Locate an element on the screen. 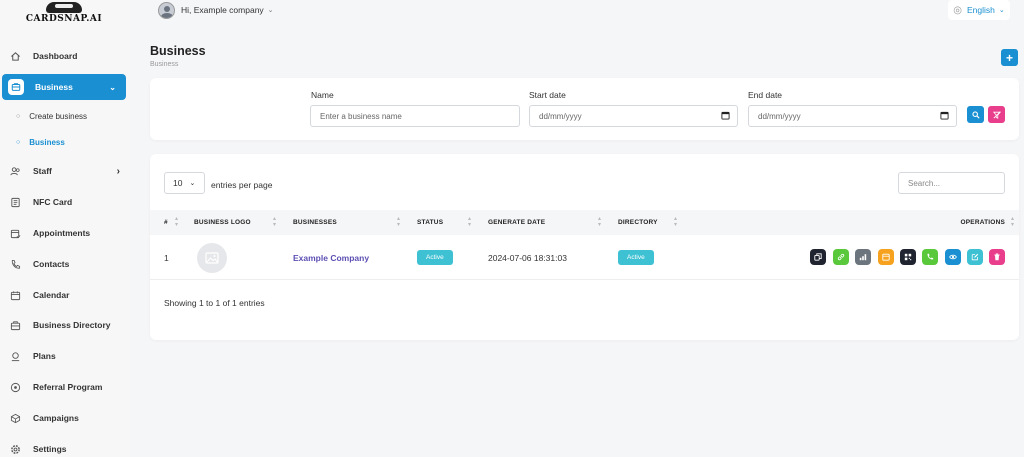 This screenshot has height=457, width=1024. sidebar-item-plans: Plans is located at coordinates (65, 356).